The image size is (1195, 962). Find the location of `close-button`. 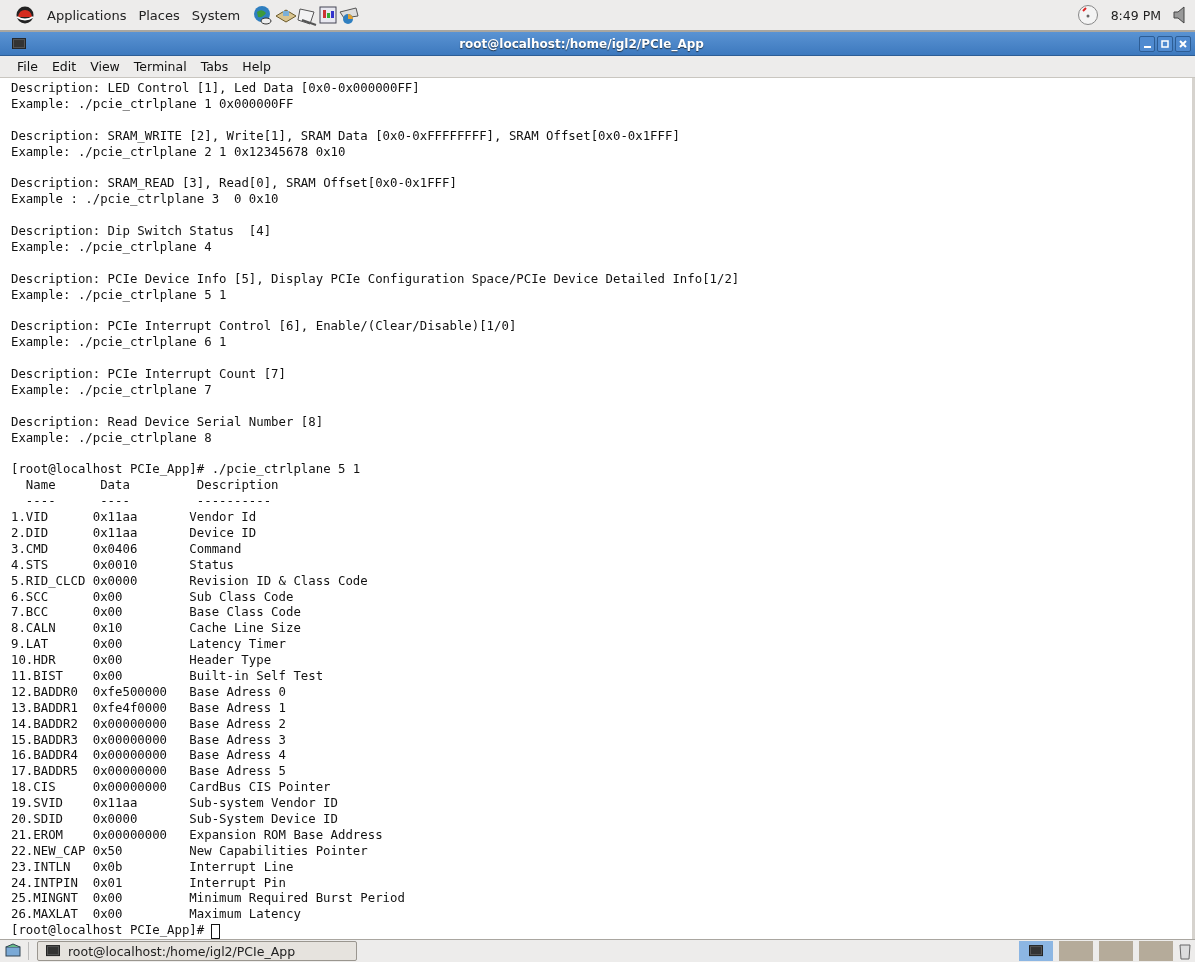

close-button is located at coordinates (1183, 43).